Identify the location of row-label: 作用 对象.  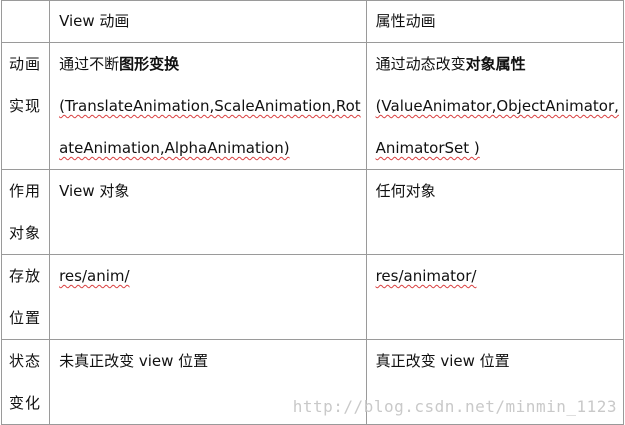
(25, 212).